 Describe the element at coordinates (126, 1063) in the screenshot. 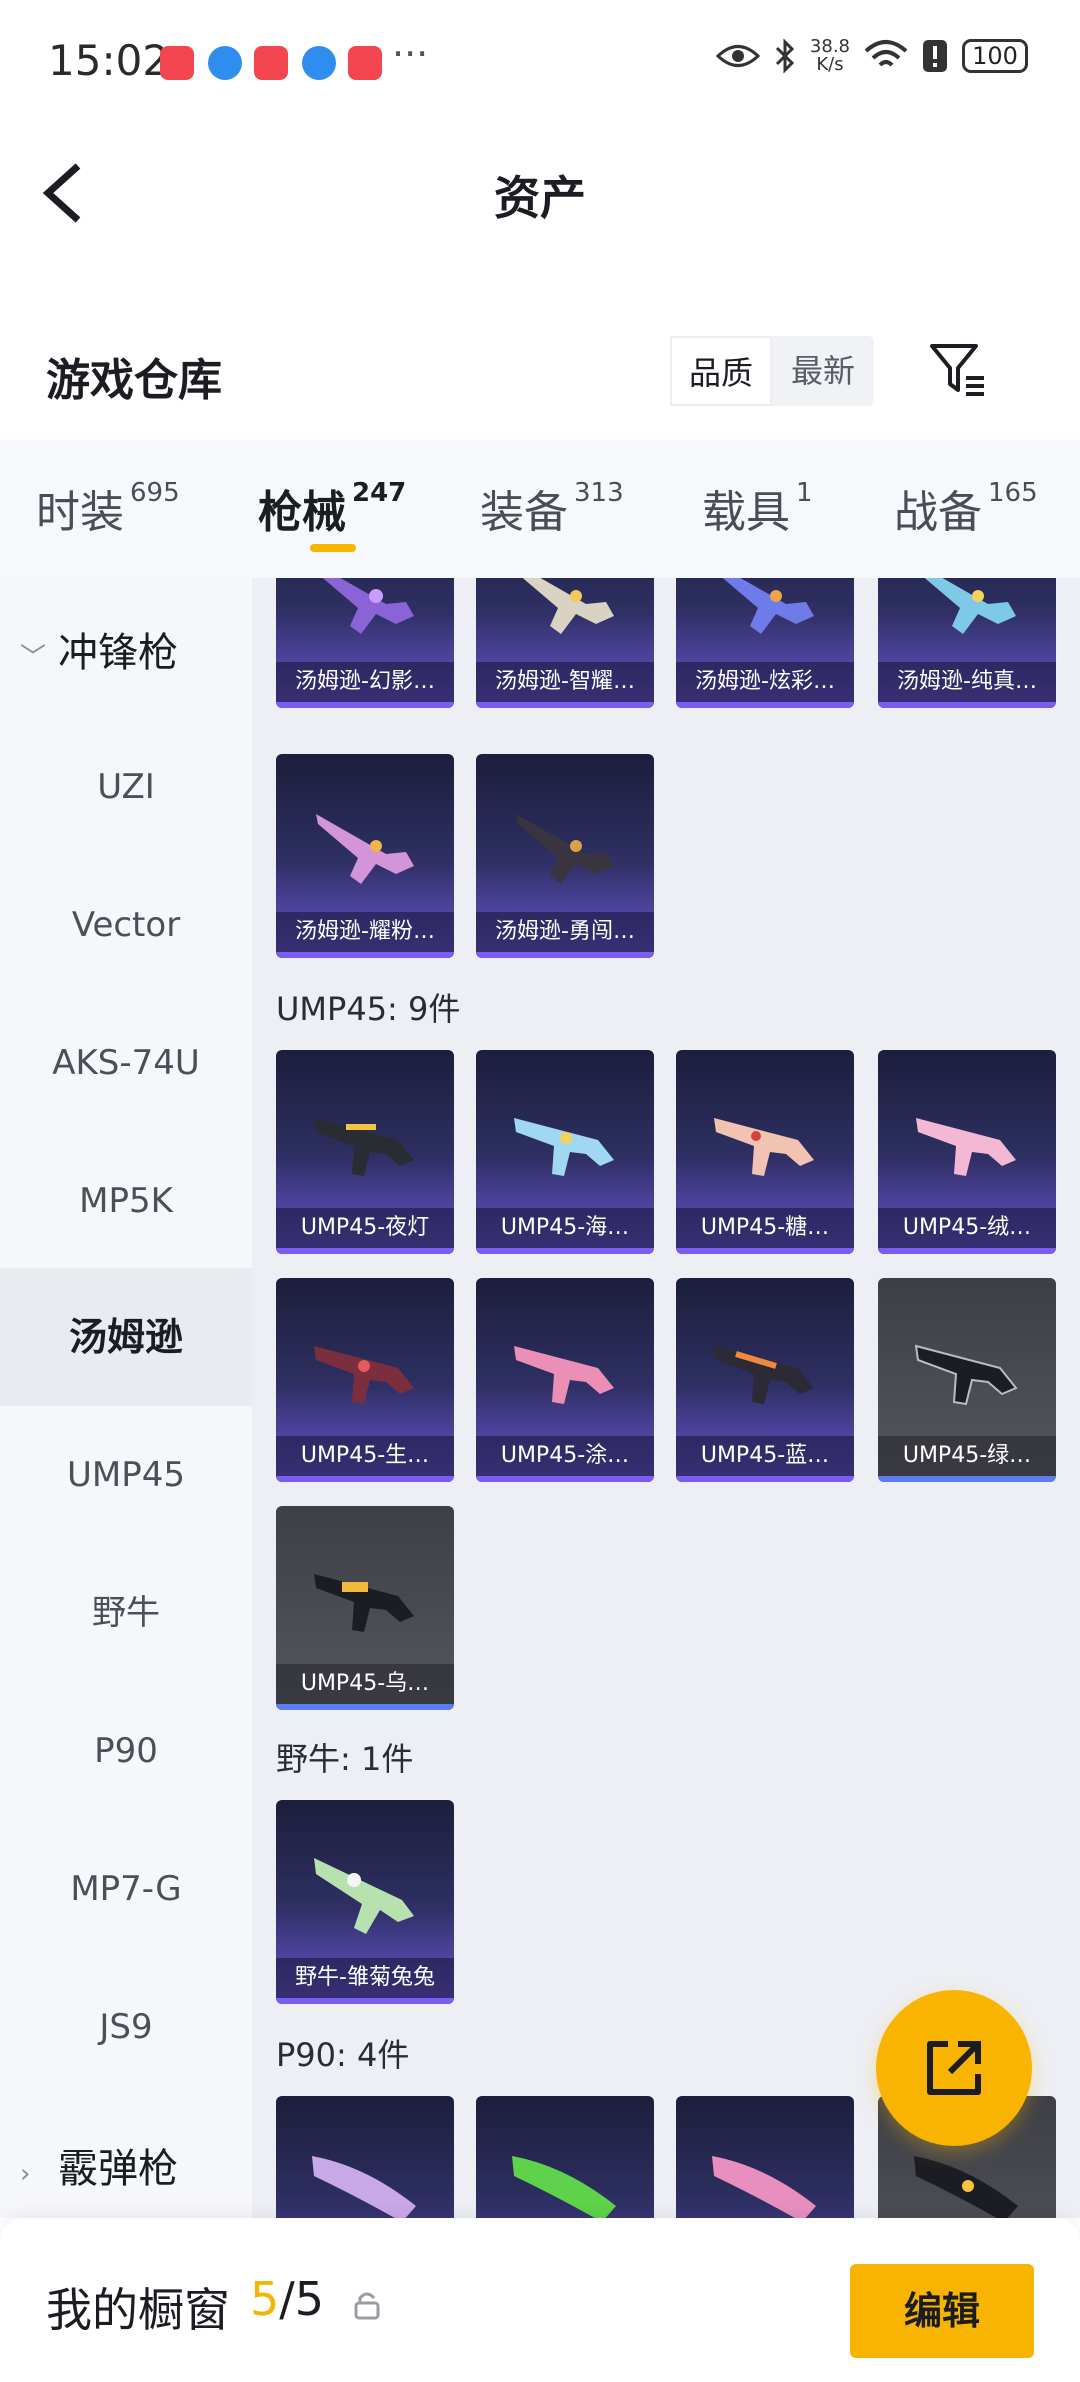

I see `sidebar-item-aks74u: AKS-74U` at that location.